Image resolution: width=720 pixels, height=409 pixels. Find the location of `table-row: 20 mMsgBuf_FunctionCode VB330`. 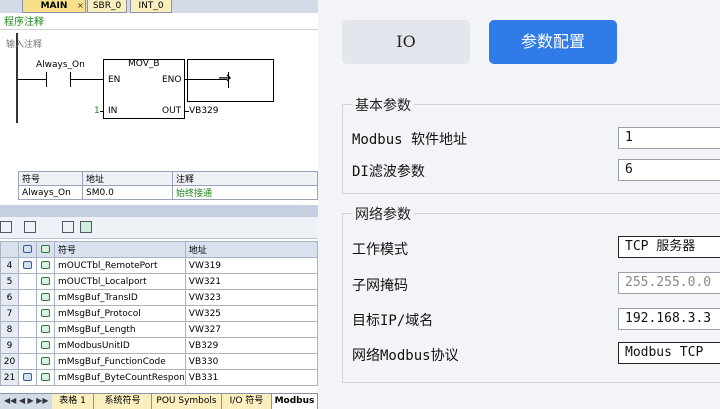

table-row: 20 mMsgBuf_FunctionCode VB330 is located at coordinates (159, 361).